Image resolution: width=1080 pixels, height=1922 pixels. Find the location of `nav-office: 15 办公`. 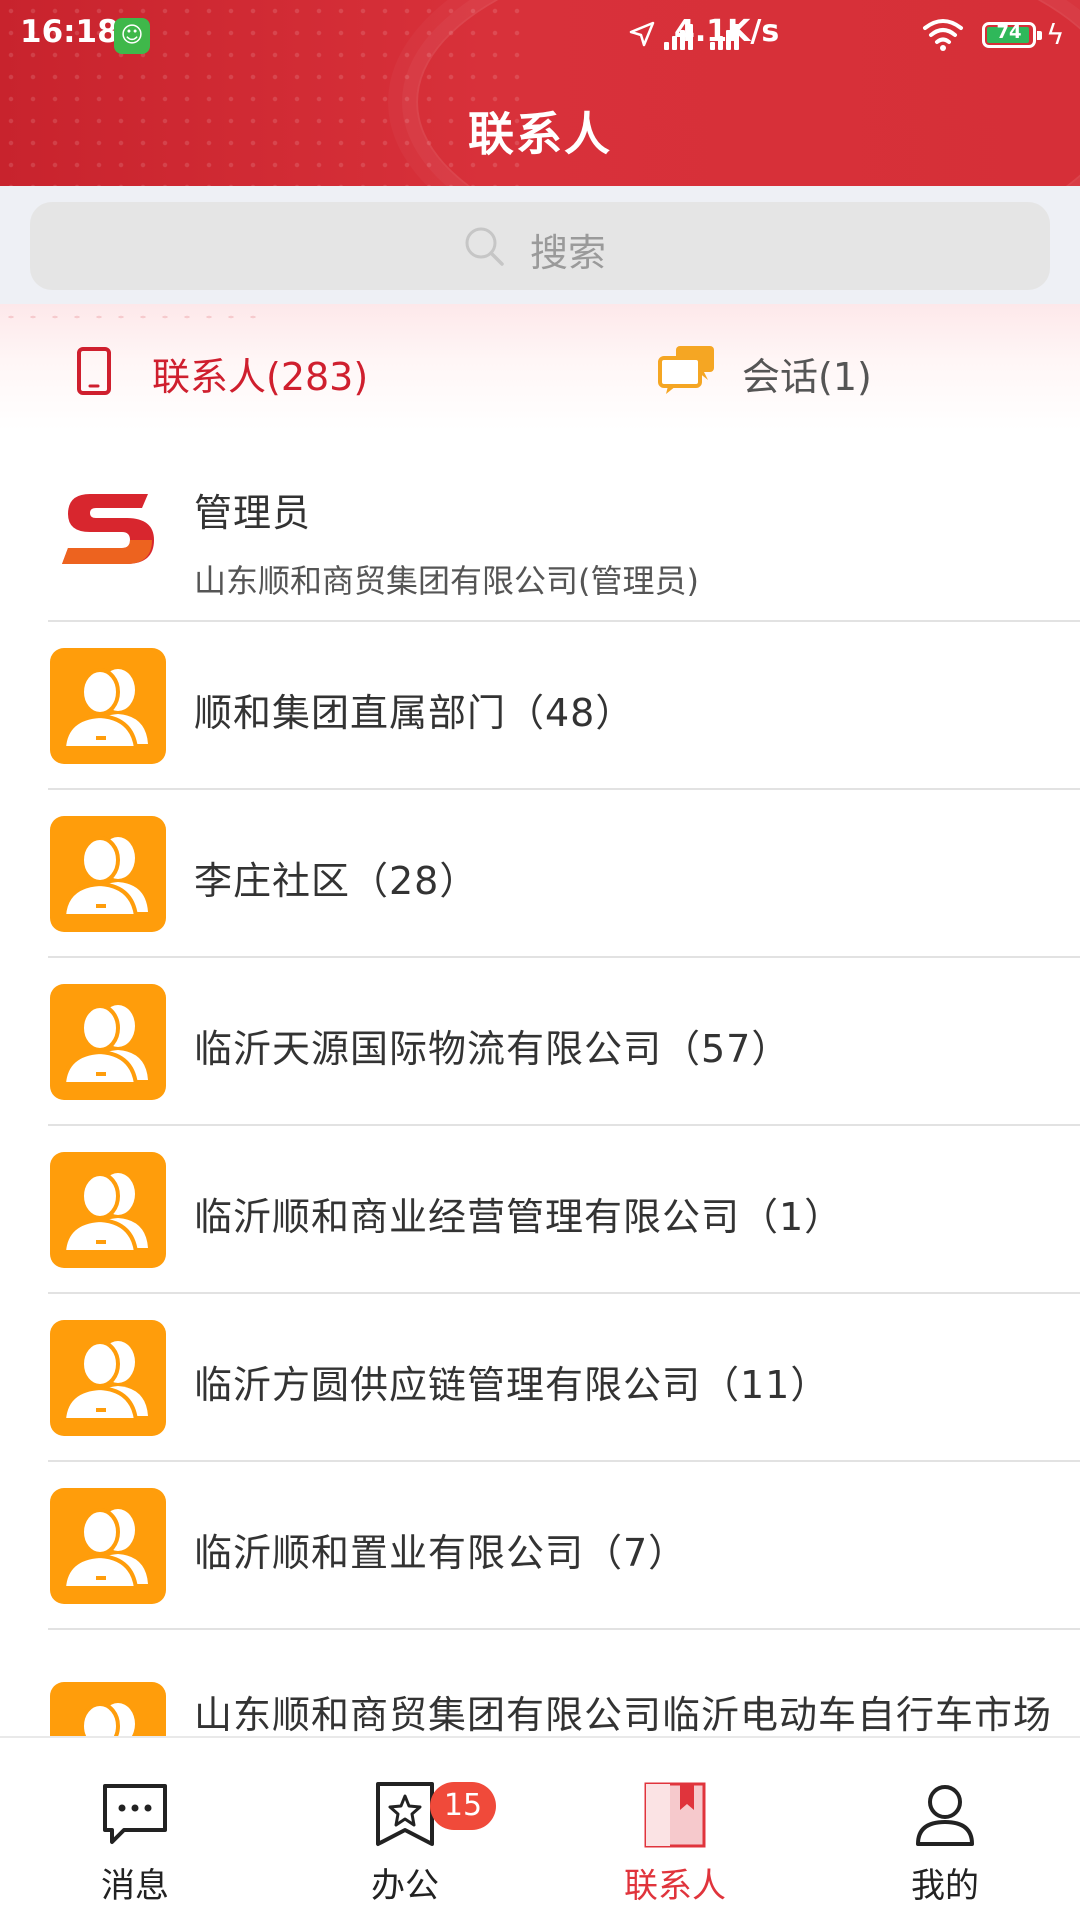

nav-office: 15 办公 is located at coordinates (405, 1830).